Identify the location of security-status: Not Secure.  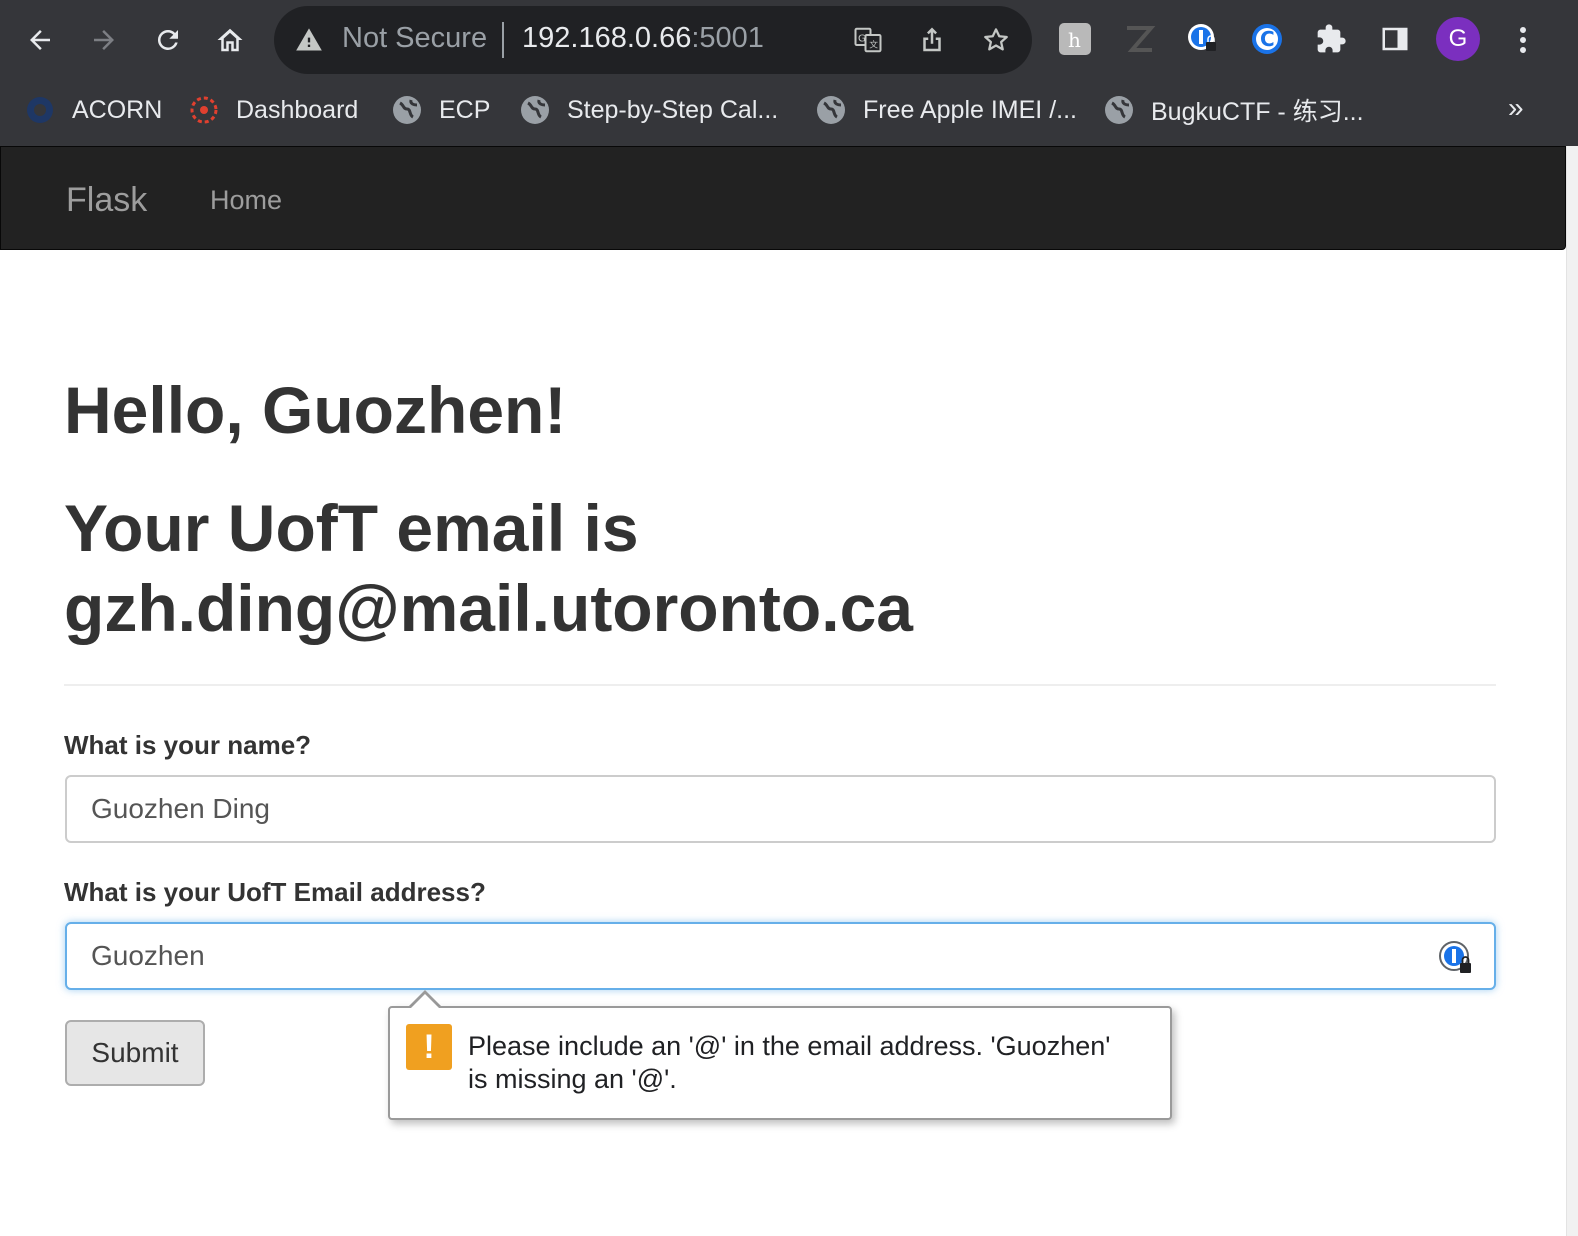
(414, 38).